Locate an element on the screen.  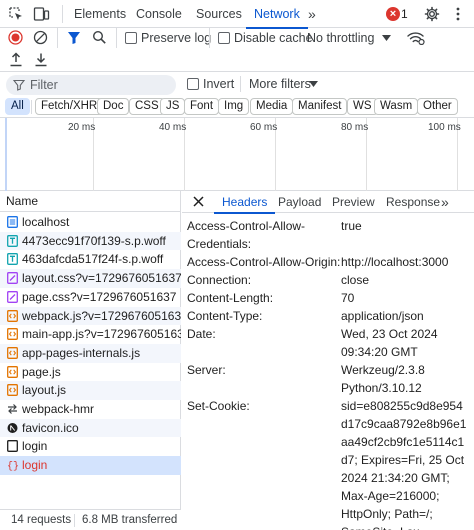
blank-icon is located at coordinates (12, 446).